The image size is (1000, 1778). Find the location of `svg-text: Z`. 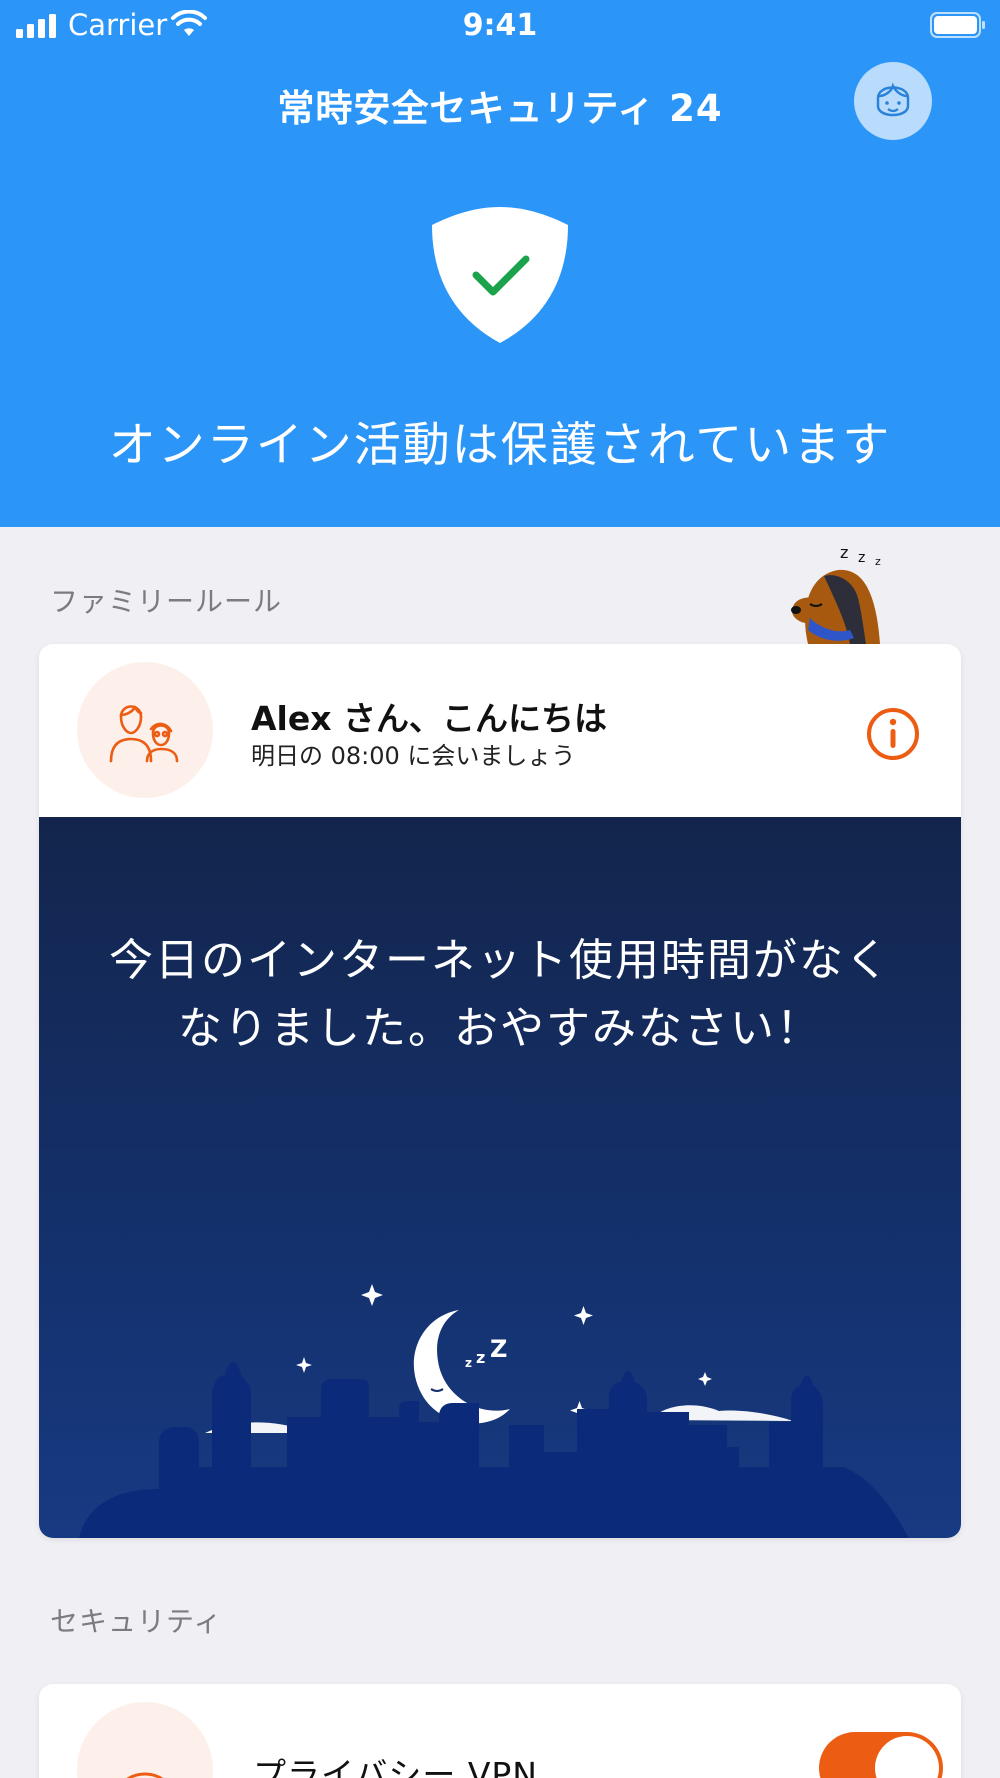

svg-text: Z is located at coordinates (498, 1349).